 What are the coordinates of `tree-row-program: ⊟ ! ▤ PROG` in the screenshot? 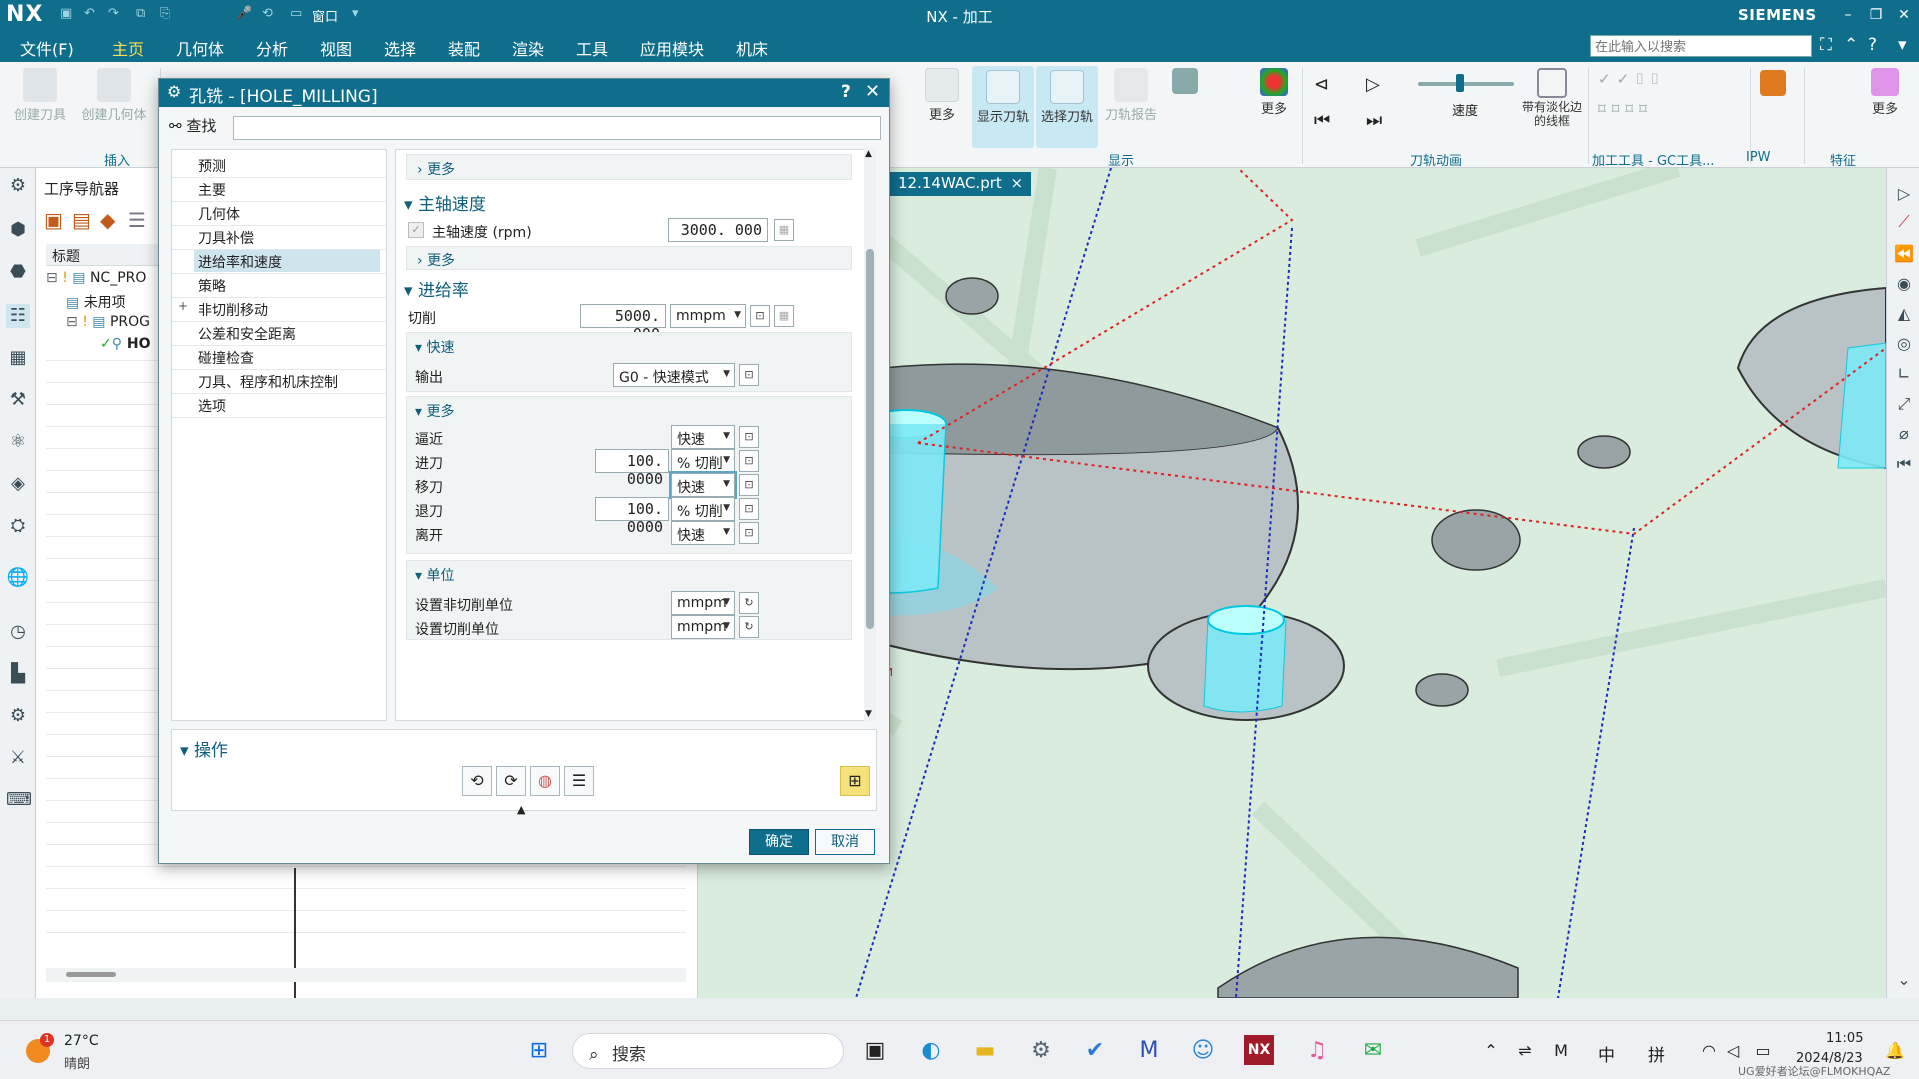 It's located at (108, 325).